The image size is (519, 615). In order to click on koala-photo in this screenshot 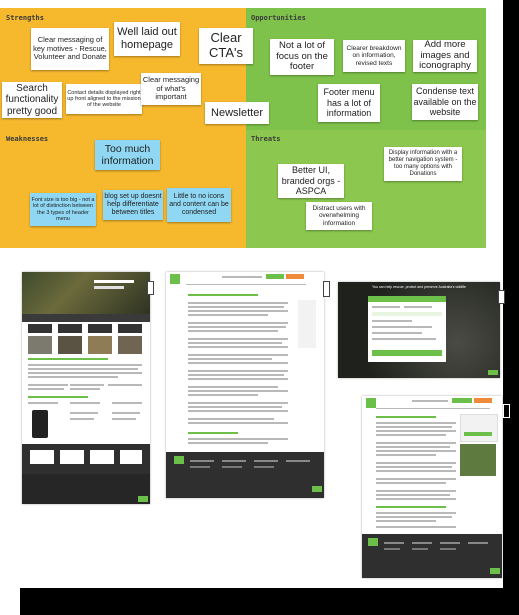, I will do `click(40, 345)`.